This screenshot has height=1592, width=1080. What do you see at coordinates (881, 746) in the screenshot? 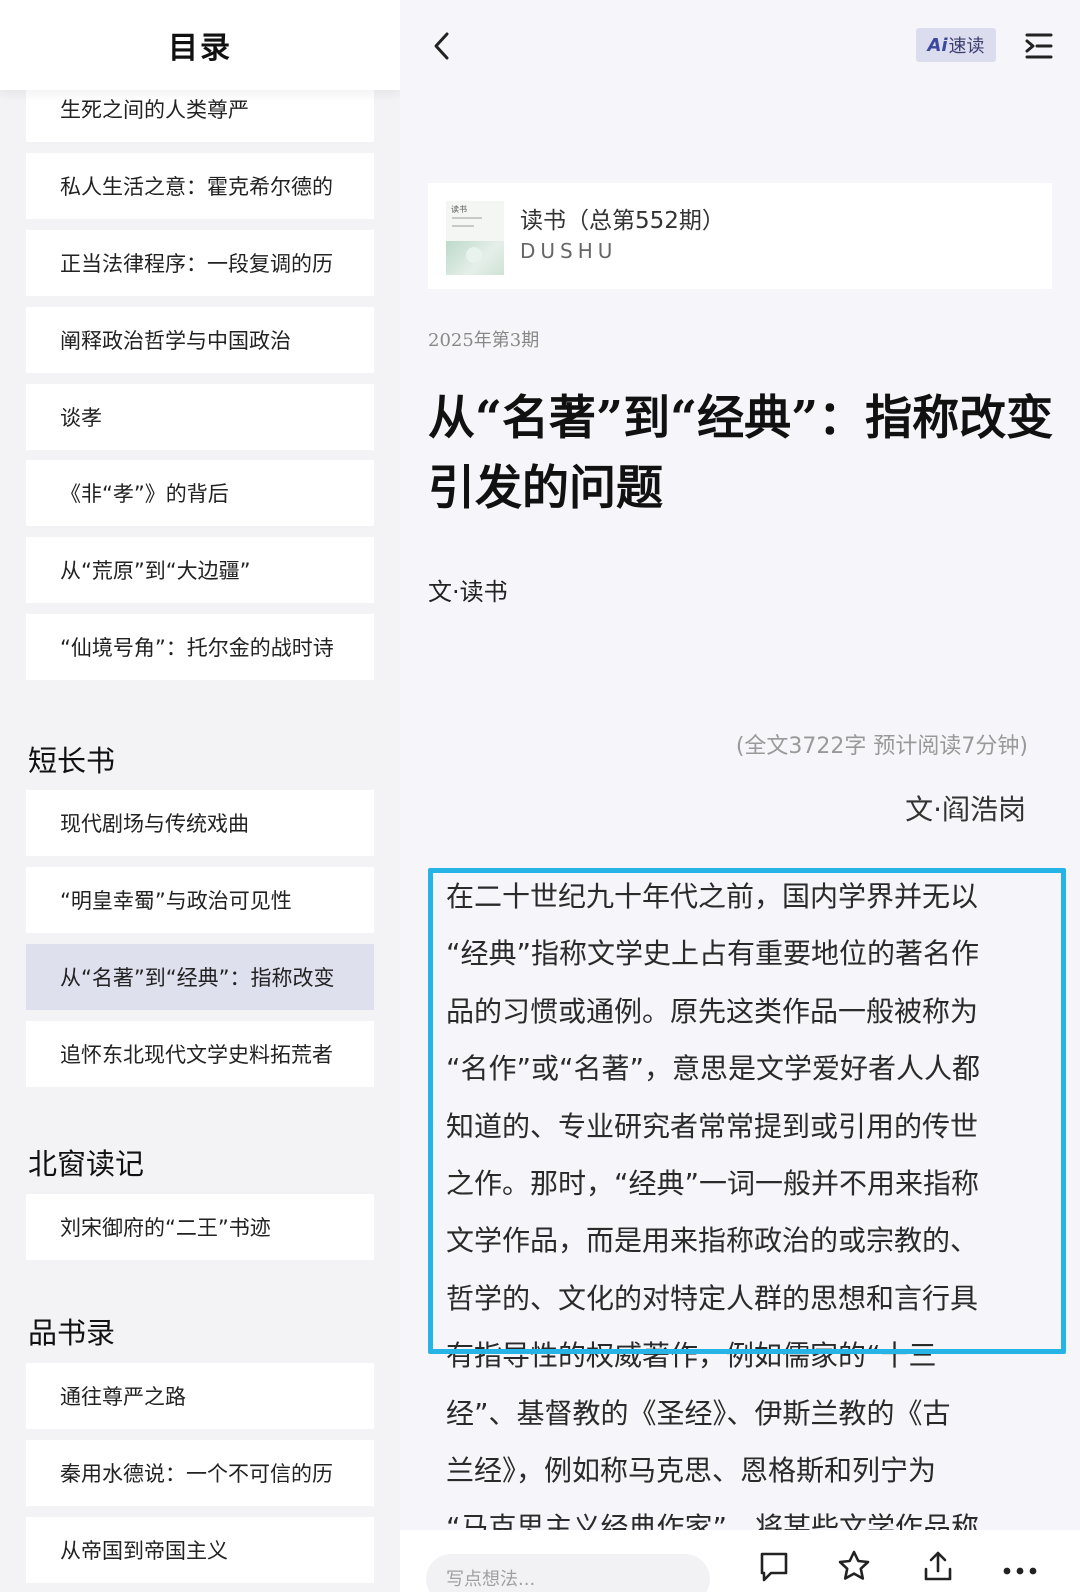
I see `reading-meta: (全文3722字 预计阅读7分钟)` at bounding box center [881, 746].